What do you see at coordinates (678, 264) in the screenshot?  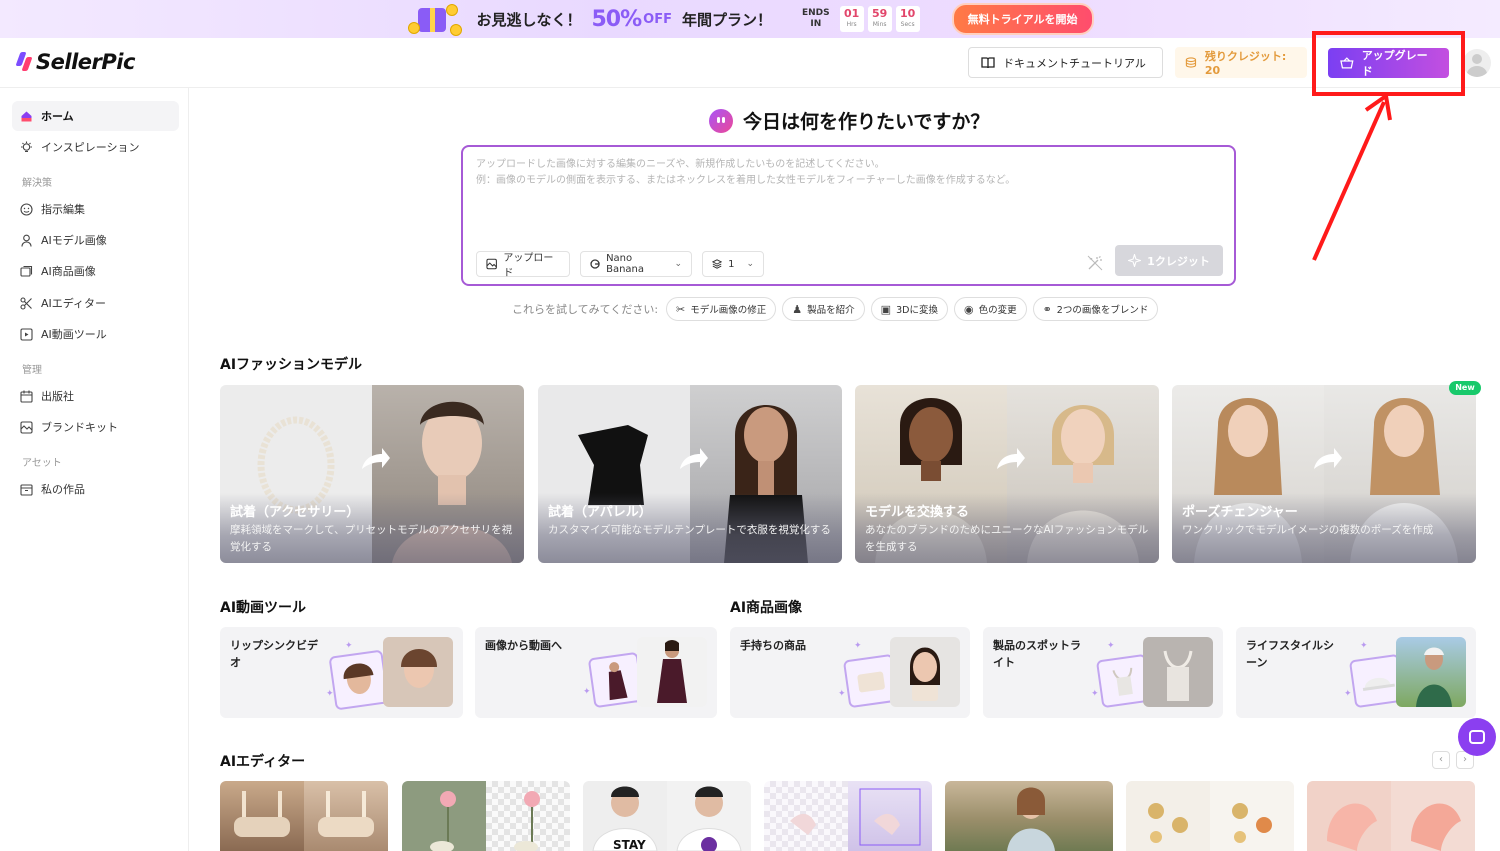 I see `chevron-down-icon: ⌄` at bounding box center [678, 264].